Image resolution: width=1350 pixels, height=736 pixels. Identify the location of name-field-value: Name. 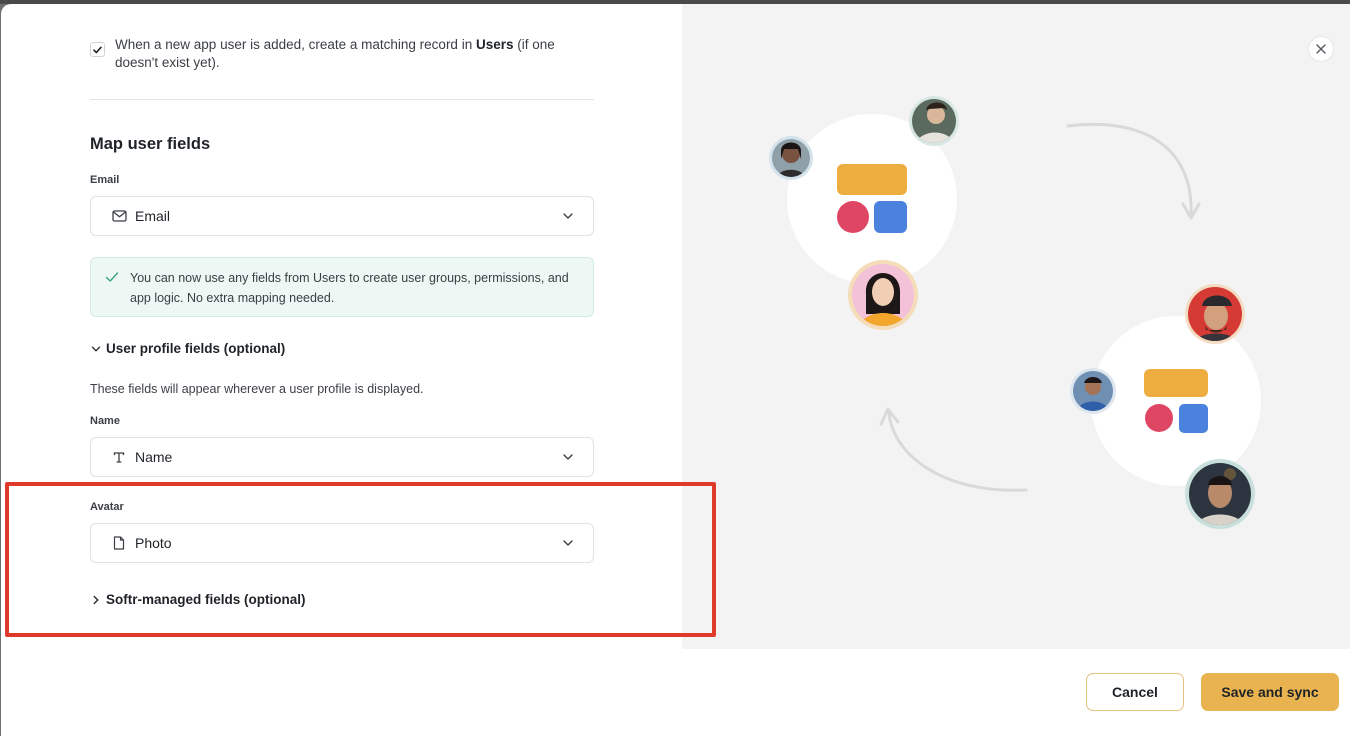
(154, 457).